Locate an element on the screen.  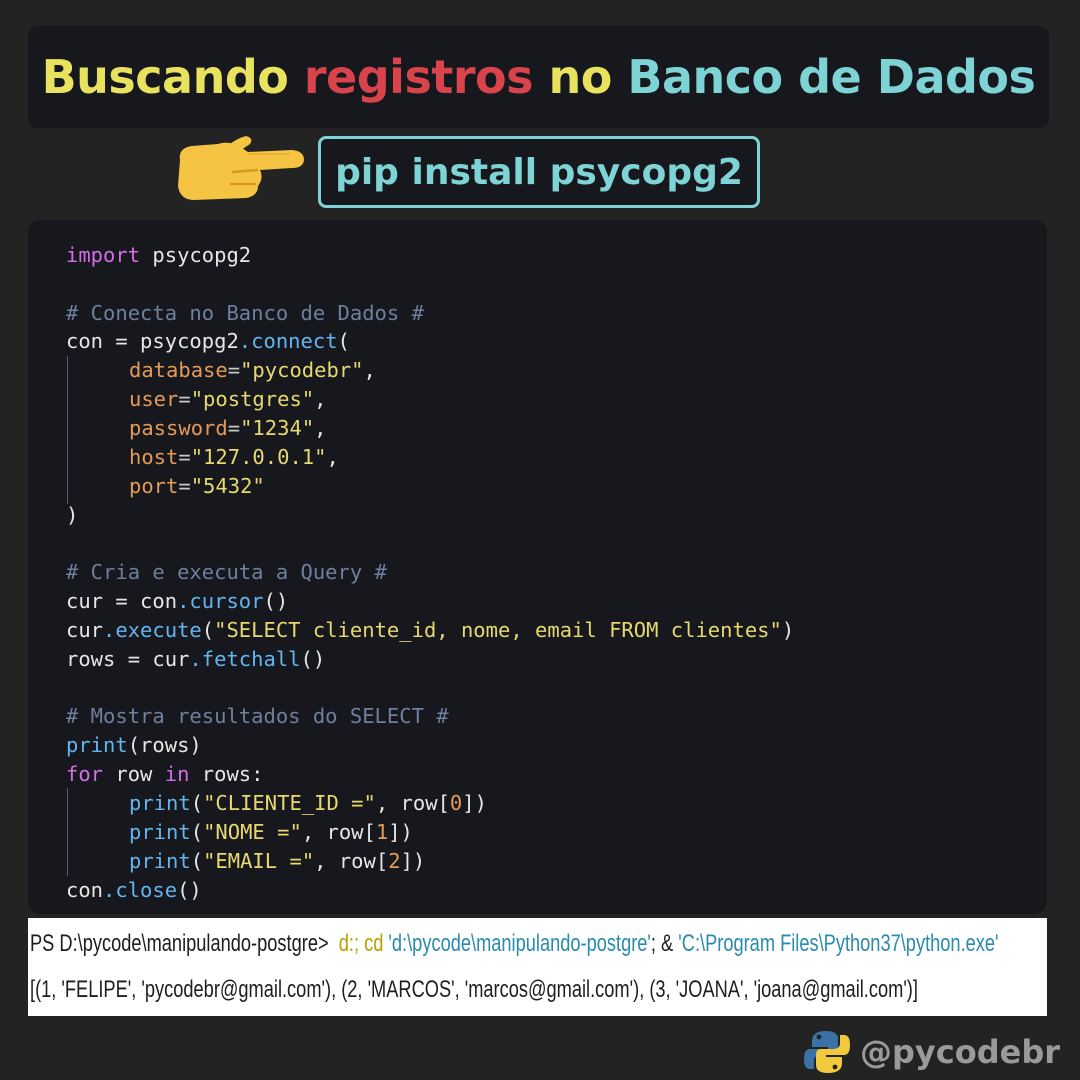
code-comment: # Cria e executa a Query # is located at coordinates (226, 572).